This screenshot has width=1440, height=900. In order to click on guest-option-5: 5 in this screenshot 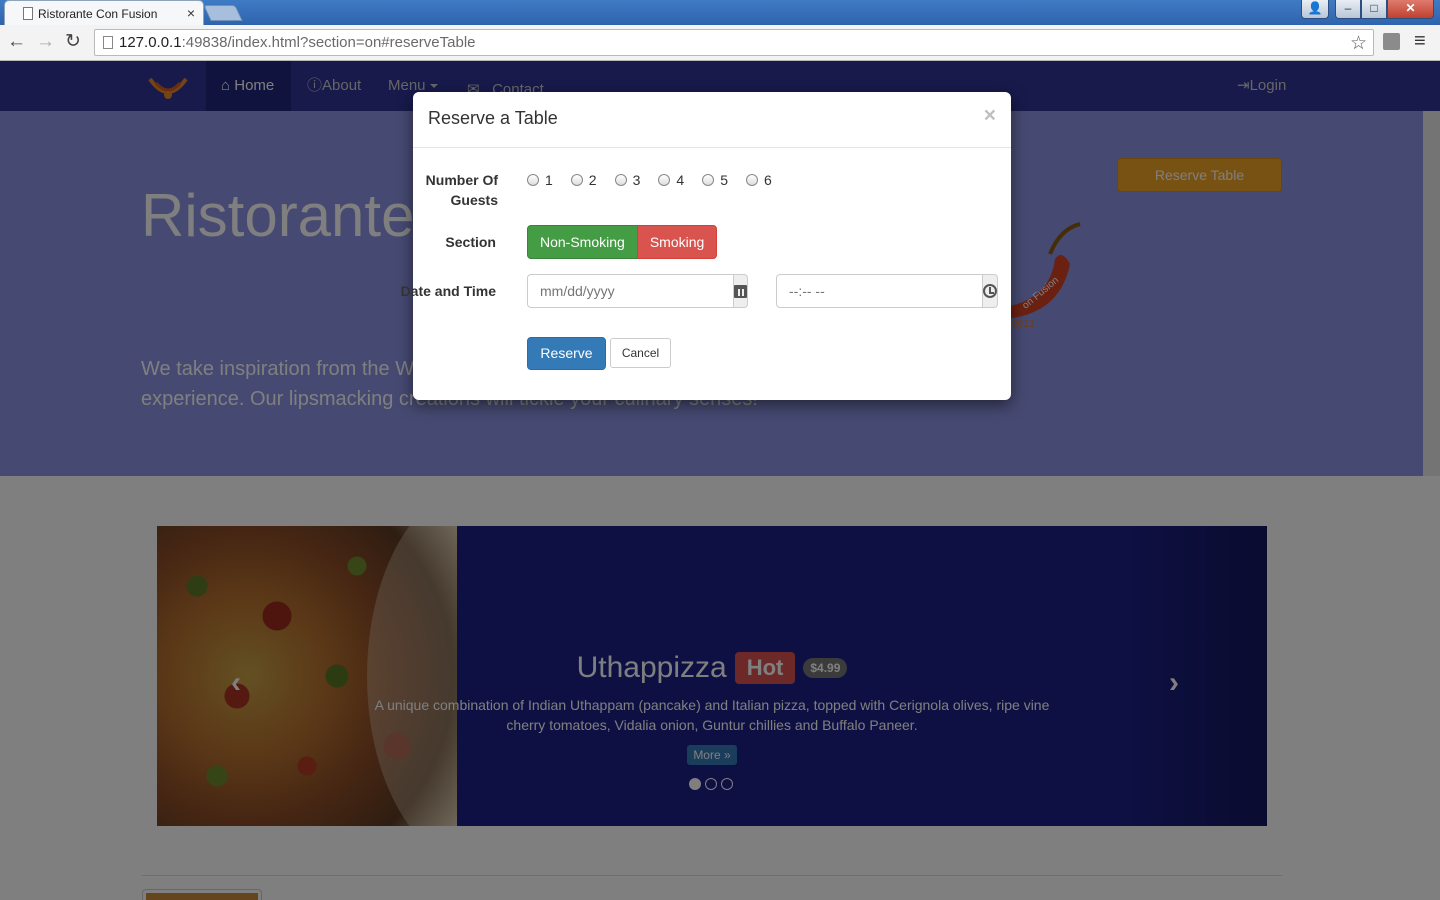, I will do `click(715, 180)`.